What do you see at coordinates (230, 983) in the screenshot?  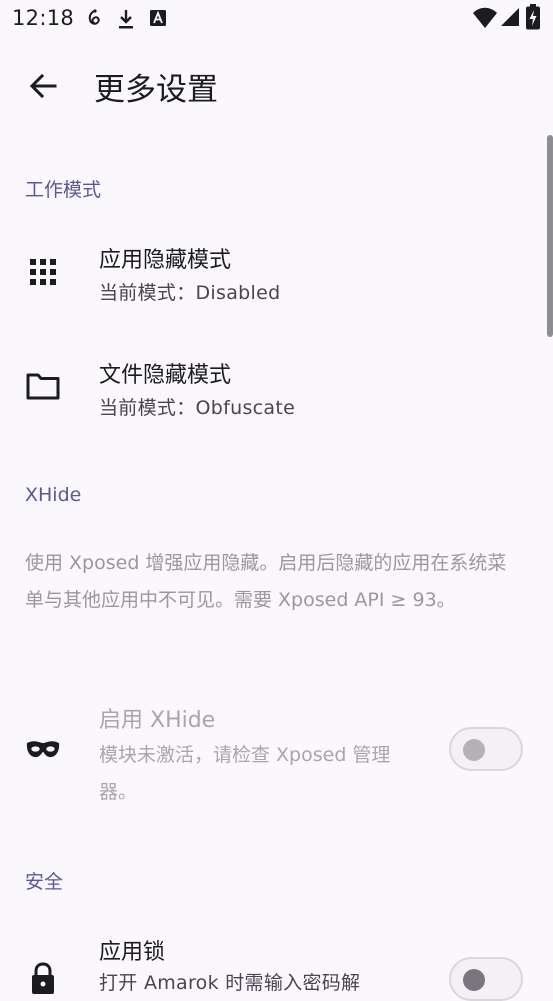 I see `app-lock-subtitle: 打开 Amarok 时需输入密码解` at bounding box center [230, 983].